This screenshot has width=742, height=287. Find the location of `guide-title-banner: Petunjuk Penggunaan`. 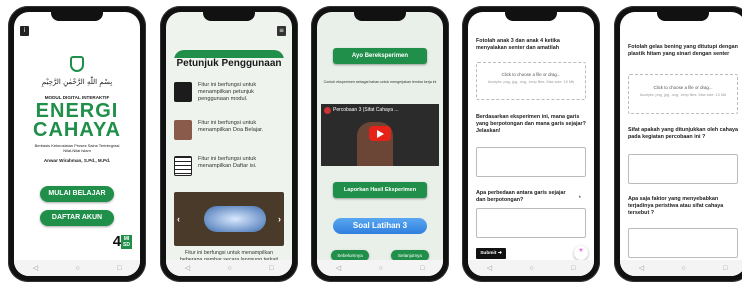

guide-title-banner: Petunjuk Penggunaan is located at coordinates (229, 59).